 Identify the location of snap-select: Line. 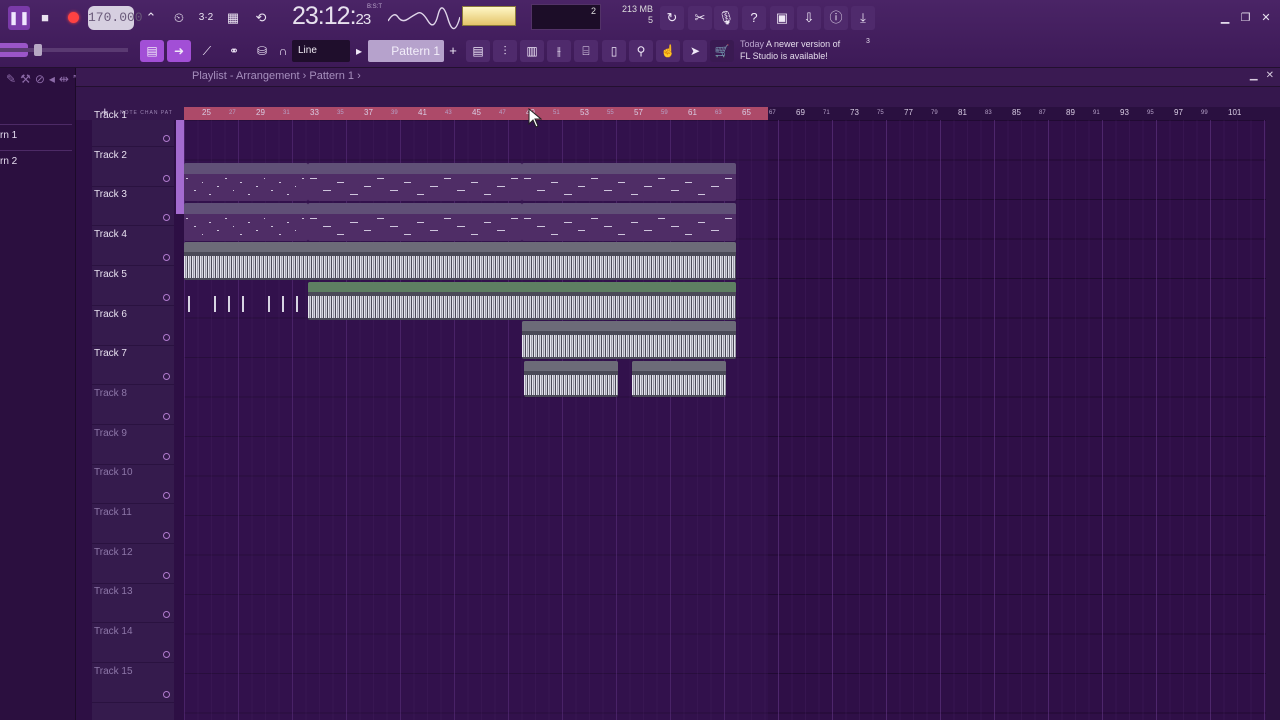
(321, 51).